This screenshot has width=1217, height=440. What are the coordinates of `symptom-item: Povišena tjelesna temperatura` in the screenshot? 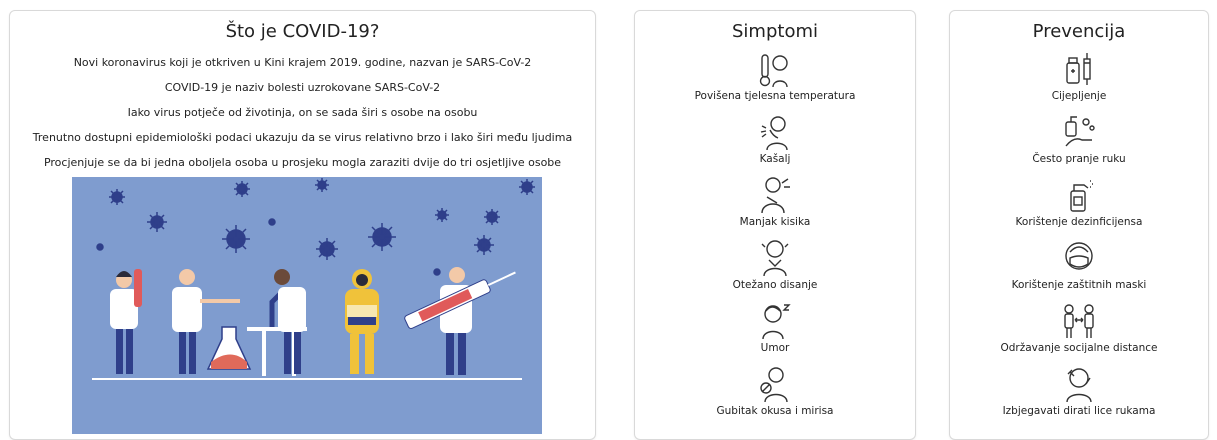 It's located at (775, 80).